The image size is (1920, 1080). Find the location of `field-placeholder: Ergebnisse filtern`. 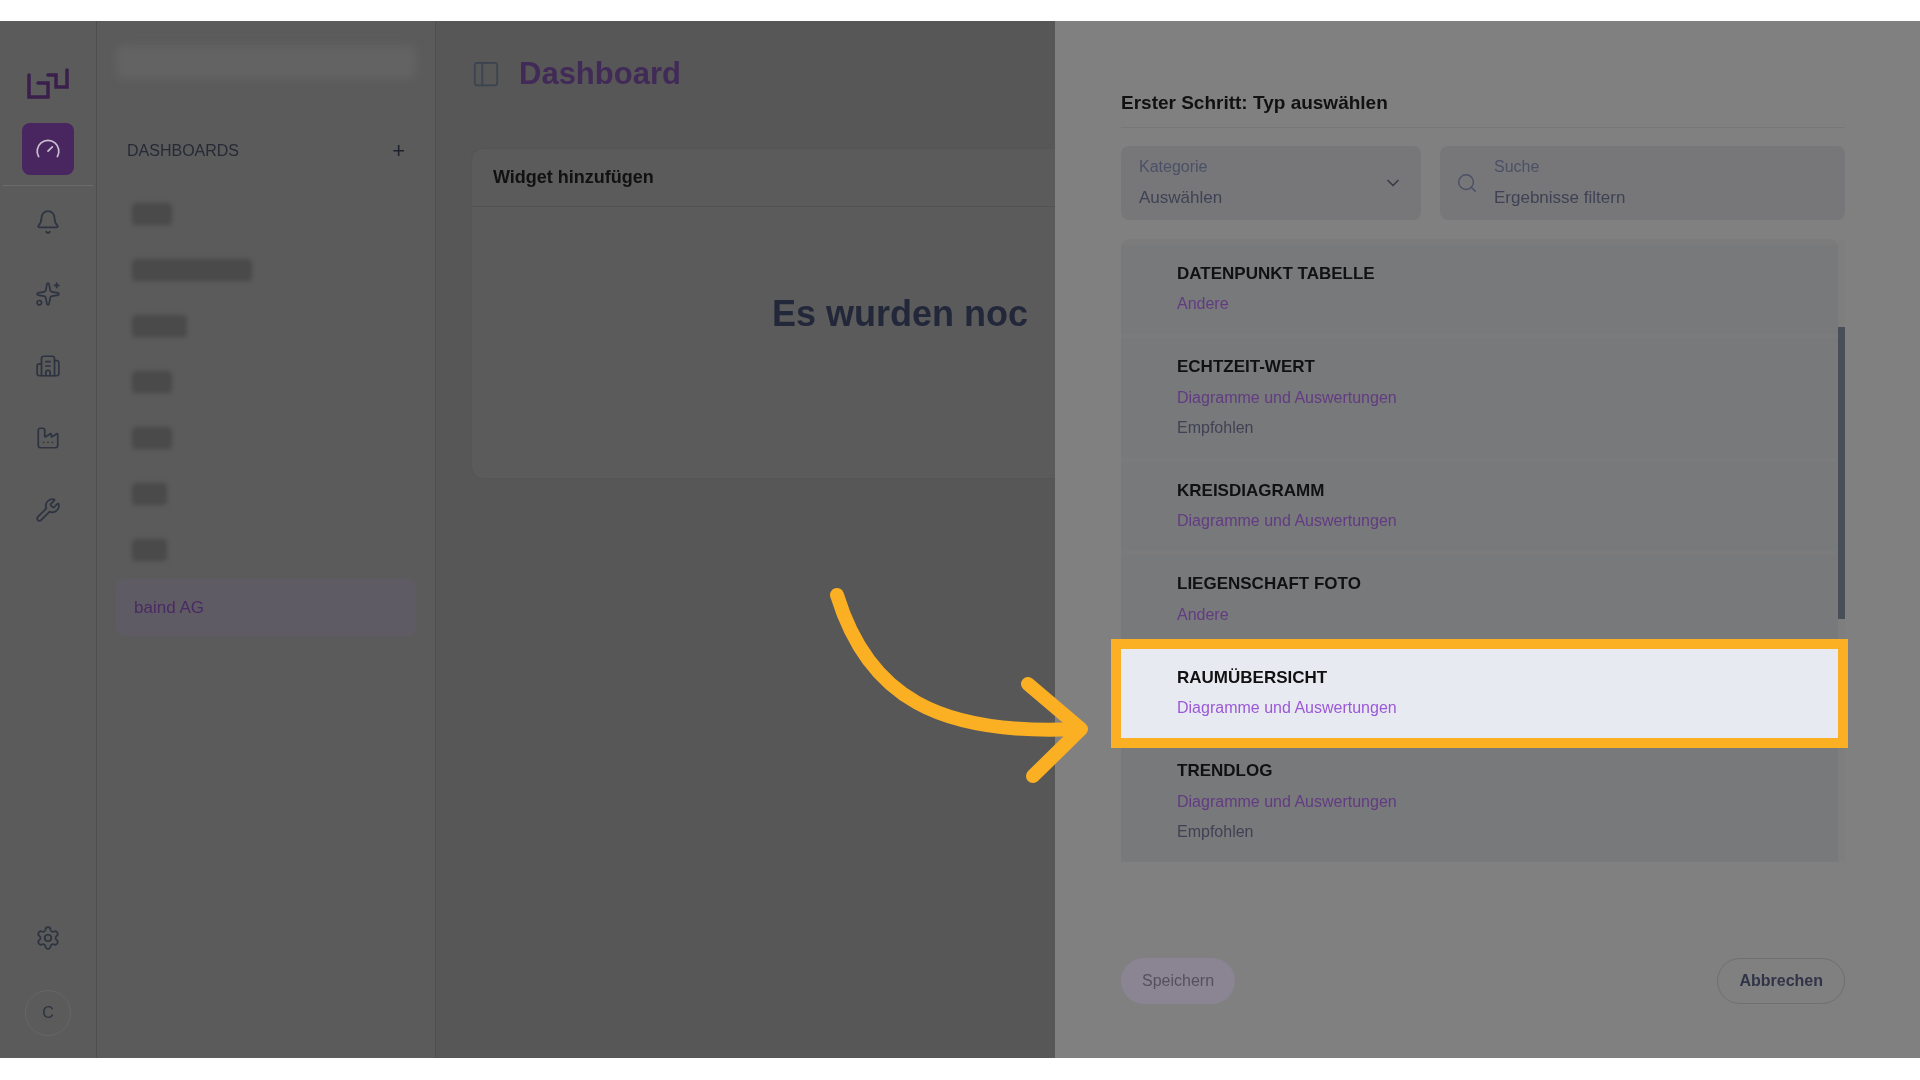

field-placeholder: Ergebnisse filtern is located at coordinates (1560, 197).